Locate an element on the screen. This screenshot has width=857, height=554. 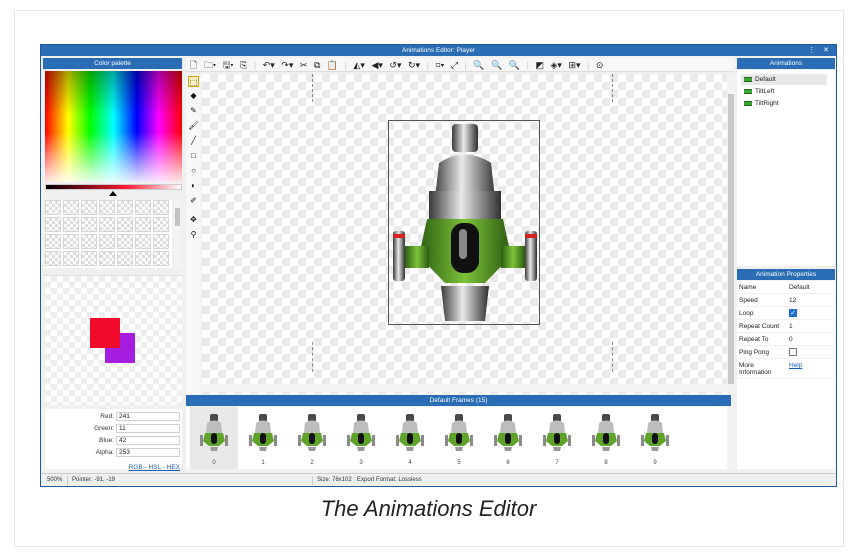
transform-icon: ⚲ is located at coordinates (193, 234).